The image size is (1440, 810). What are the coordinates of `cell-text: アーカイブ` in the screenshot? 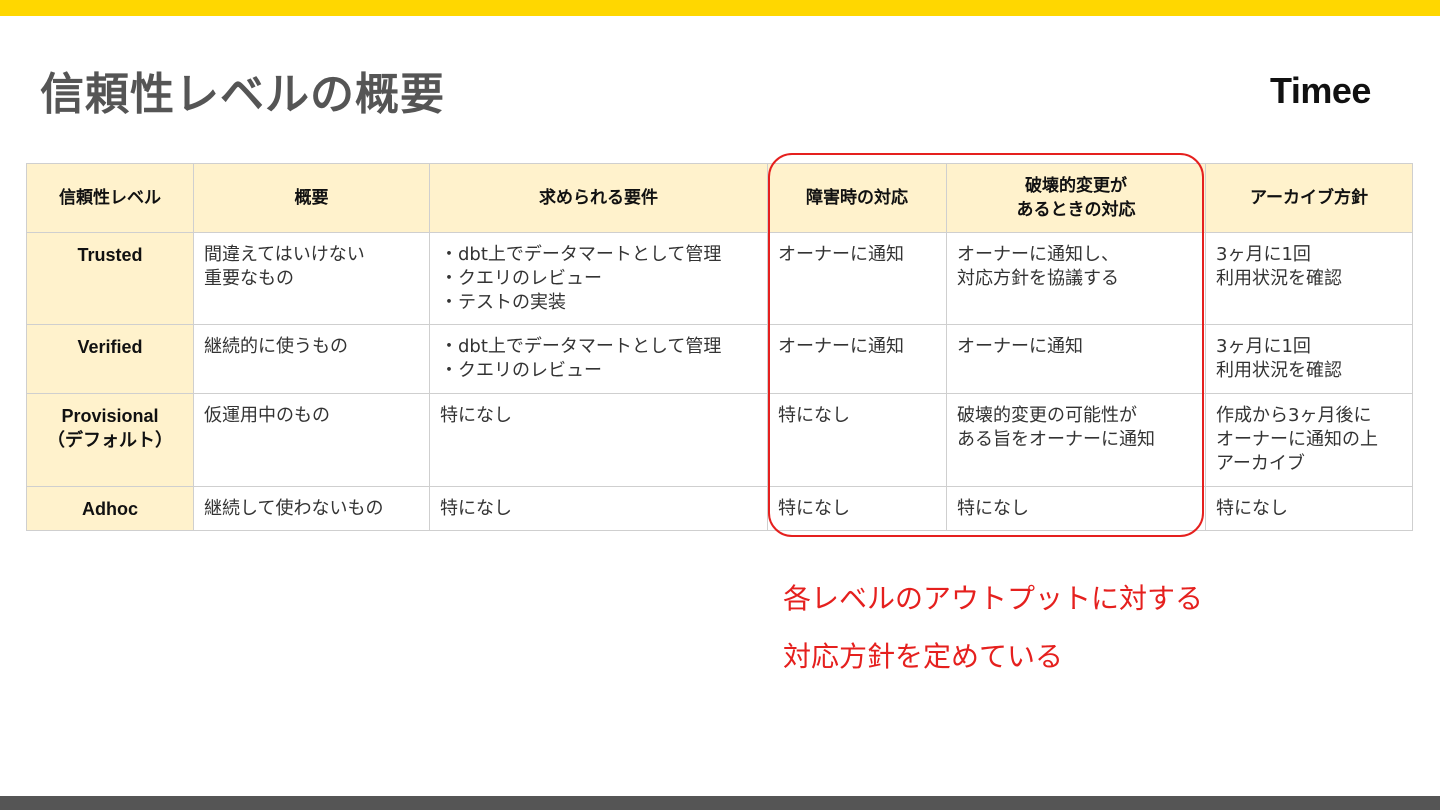 It's located at (1260, 463).